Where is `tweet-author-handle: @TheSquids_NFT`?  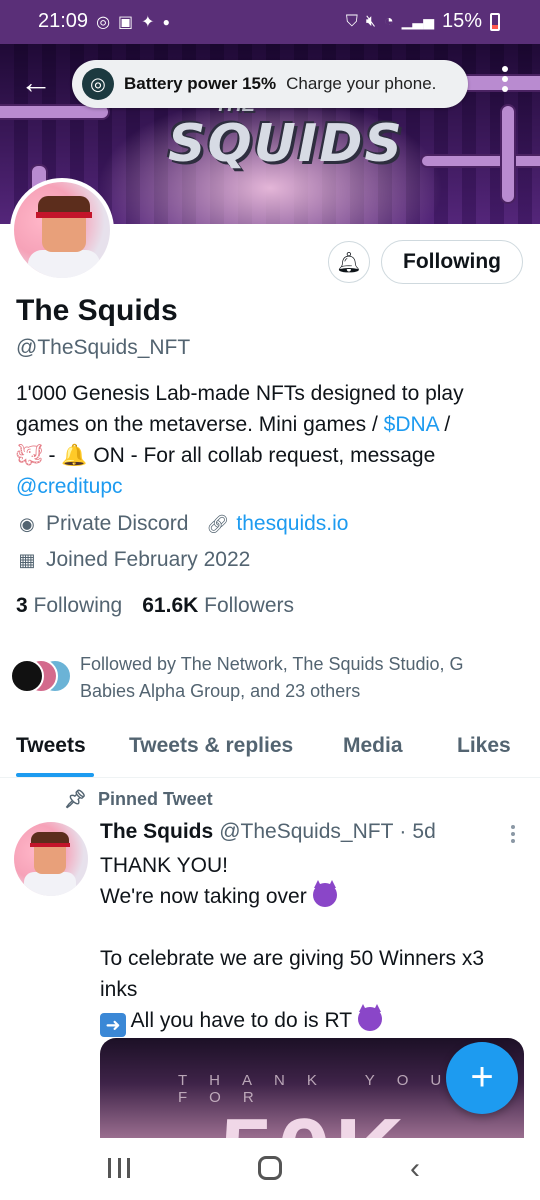 tweet-author-handle: @TheSquids_NFT is located at coordinates (306, 831).